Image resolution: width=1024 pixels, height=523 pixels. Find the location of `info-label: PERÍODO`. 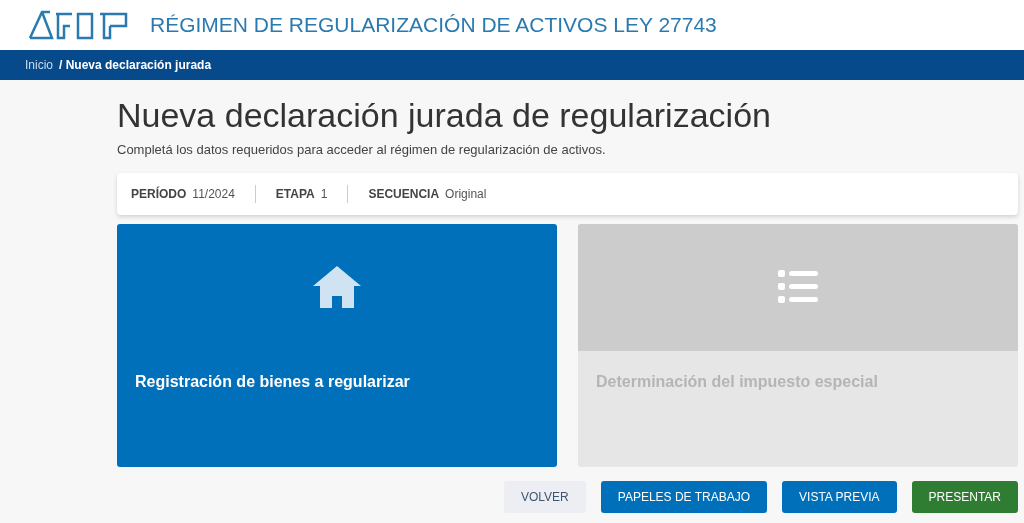

info-label: PERÍODO is located at coordinates (159, 194).